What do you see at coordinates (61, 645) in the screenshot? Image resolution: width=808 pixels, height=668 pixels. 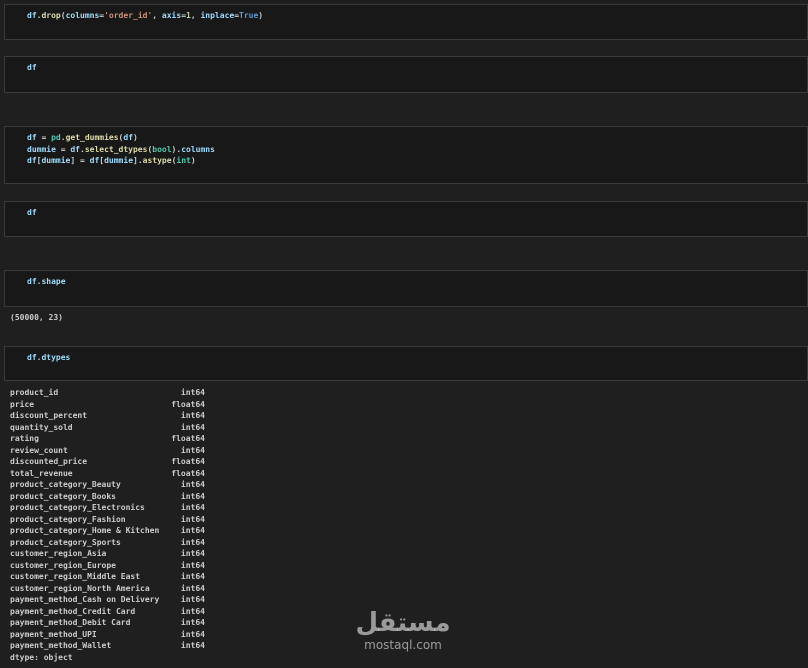 I see `dtype-column-name: payment_method_Wallet` at bounding box center [61, 645].